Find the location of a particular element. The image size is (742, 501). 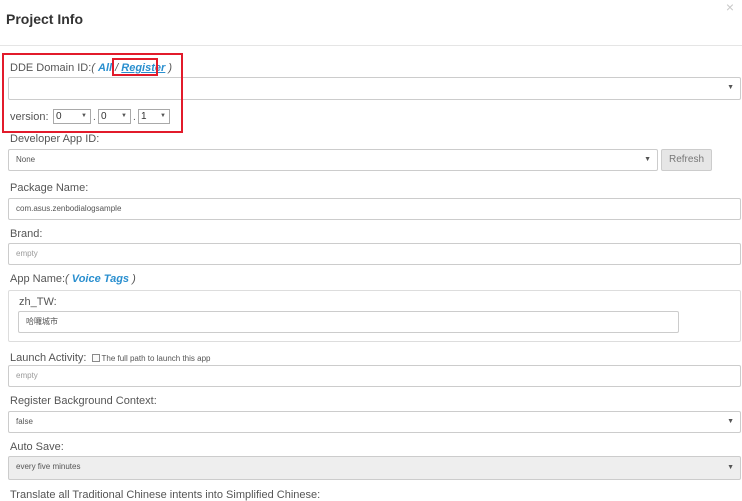

voice-tags-link: Voice Tags is located at coordinates (100, 279).